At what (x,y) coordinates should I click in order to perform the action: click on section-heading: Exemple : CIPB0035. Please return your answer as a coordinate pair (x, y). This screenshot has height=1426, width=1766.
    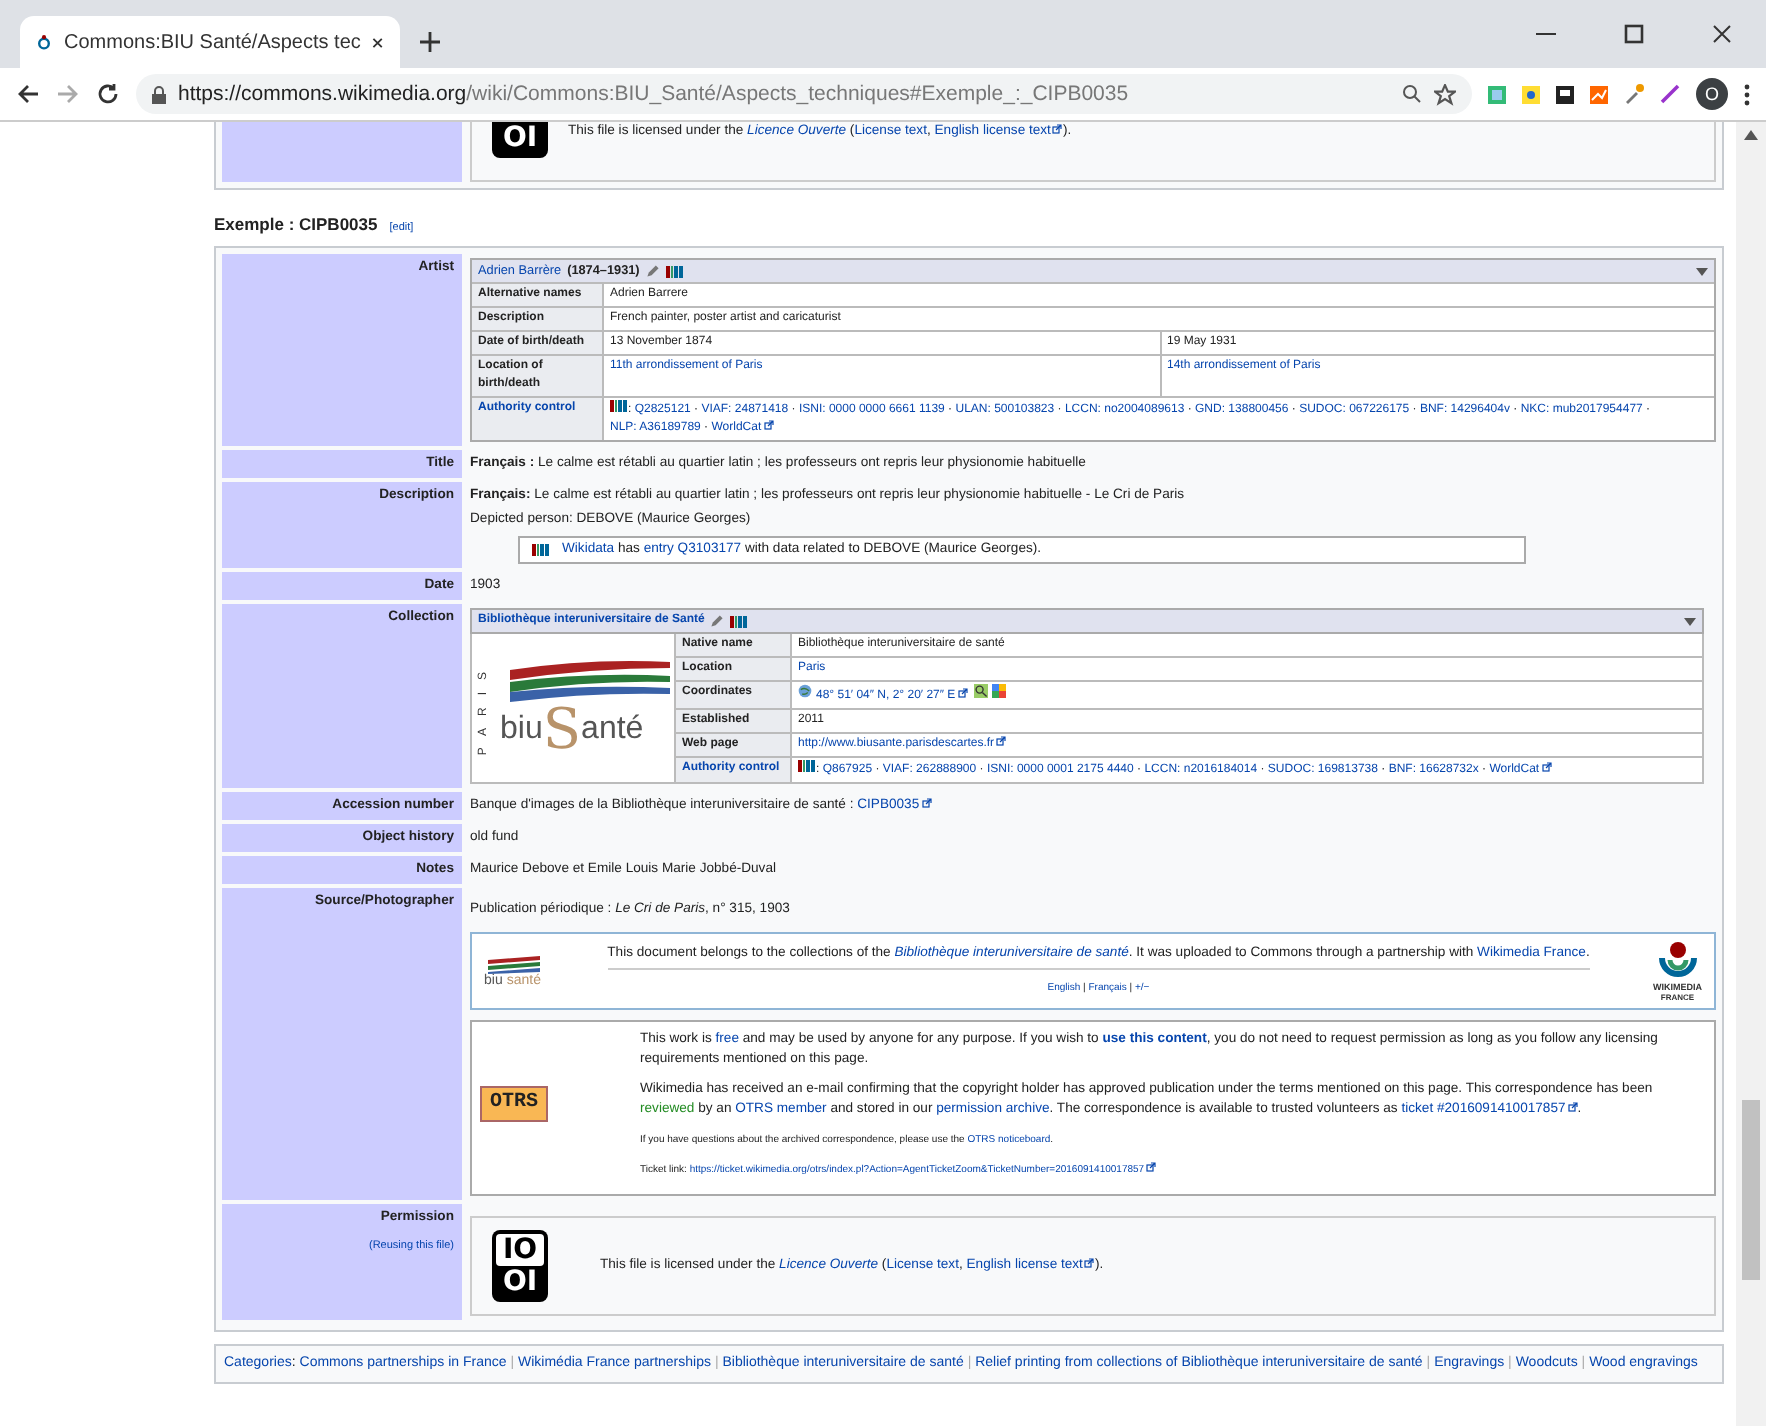
    Looking at the image, I should click on (296, 224).